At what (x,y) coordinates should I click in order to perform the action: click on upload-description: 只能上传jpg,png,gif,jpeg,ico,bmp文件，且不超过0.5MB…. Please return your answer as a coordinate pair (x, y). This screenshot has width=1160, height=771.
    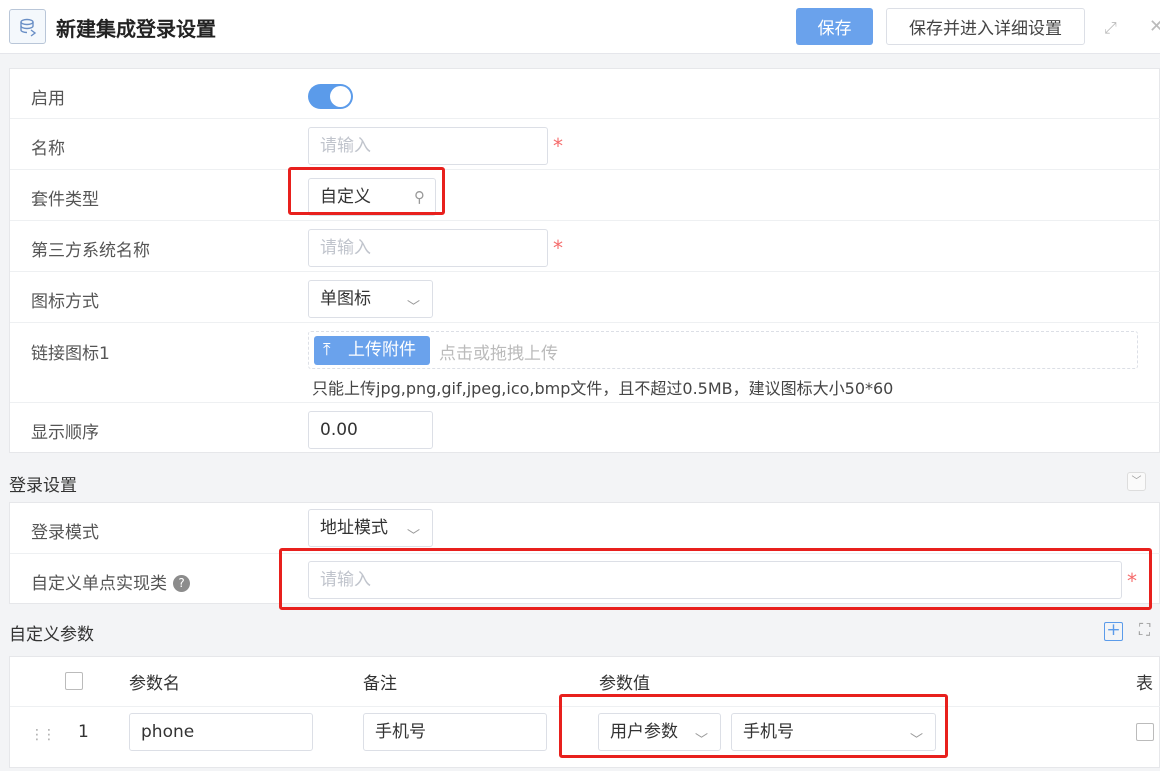
    Looking at the image, I should click on (603, 388).